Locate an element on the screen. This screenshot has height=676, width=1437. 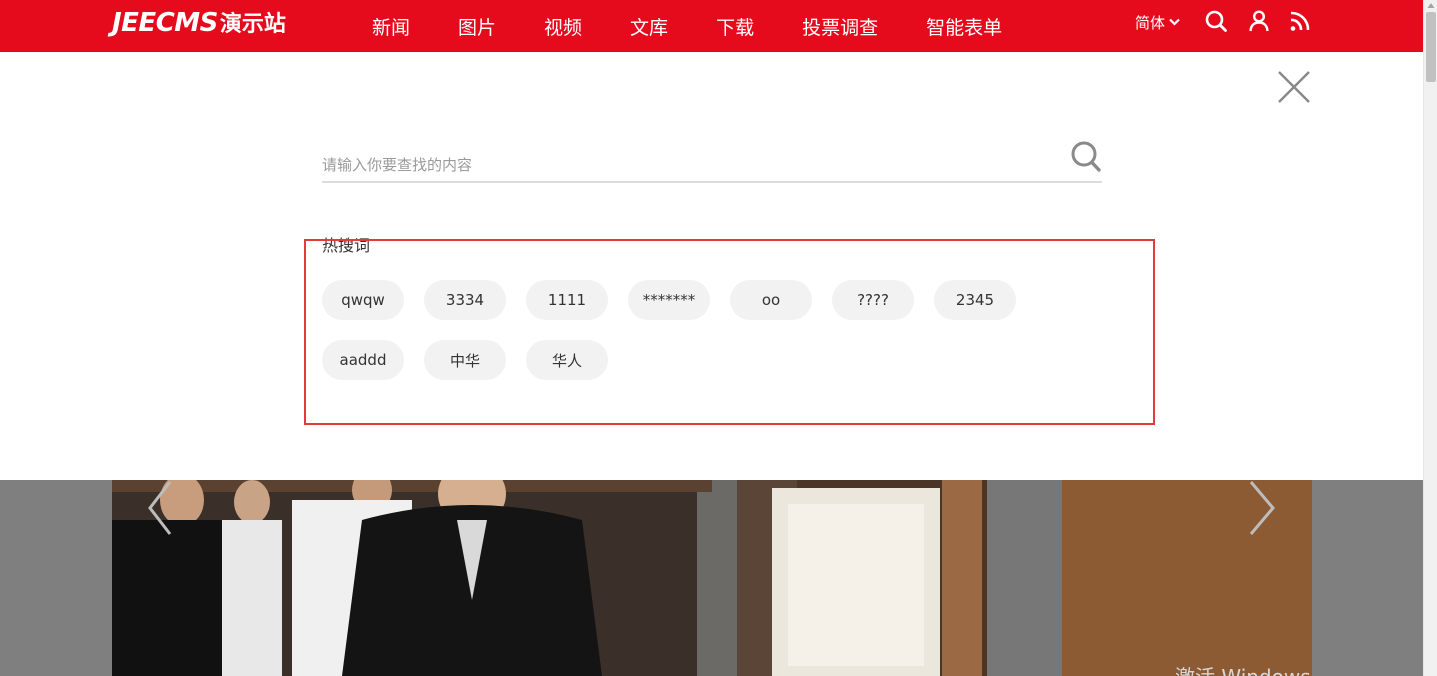
nav-item-library: 文库 is located at coordinates (649, 26).